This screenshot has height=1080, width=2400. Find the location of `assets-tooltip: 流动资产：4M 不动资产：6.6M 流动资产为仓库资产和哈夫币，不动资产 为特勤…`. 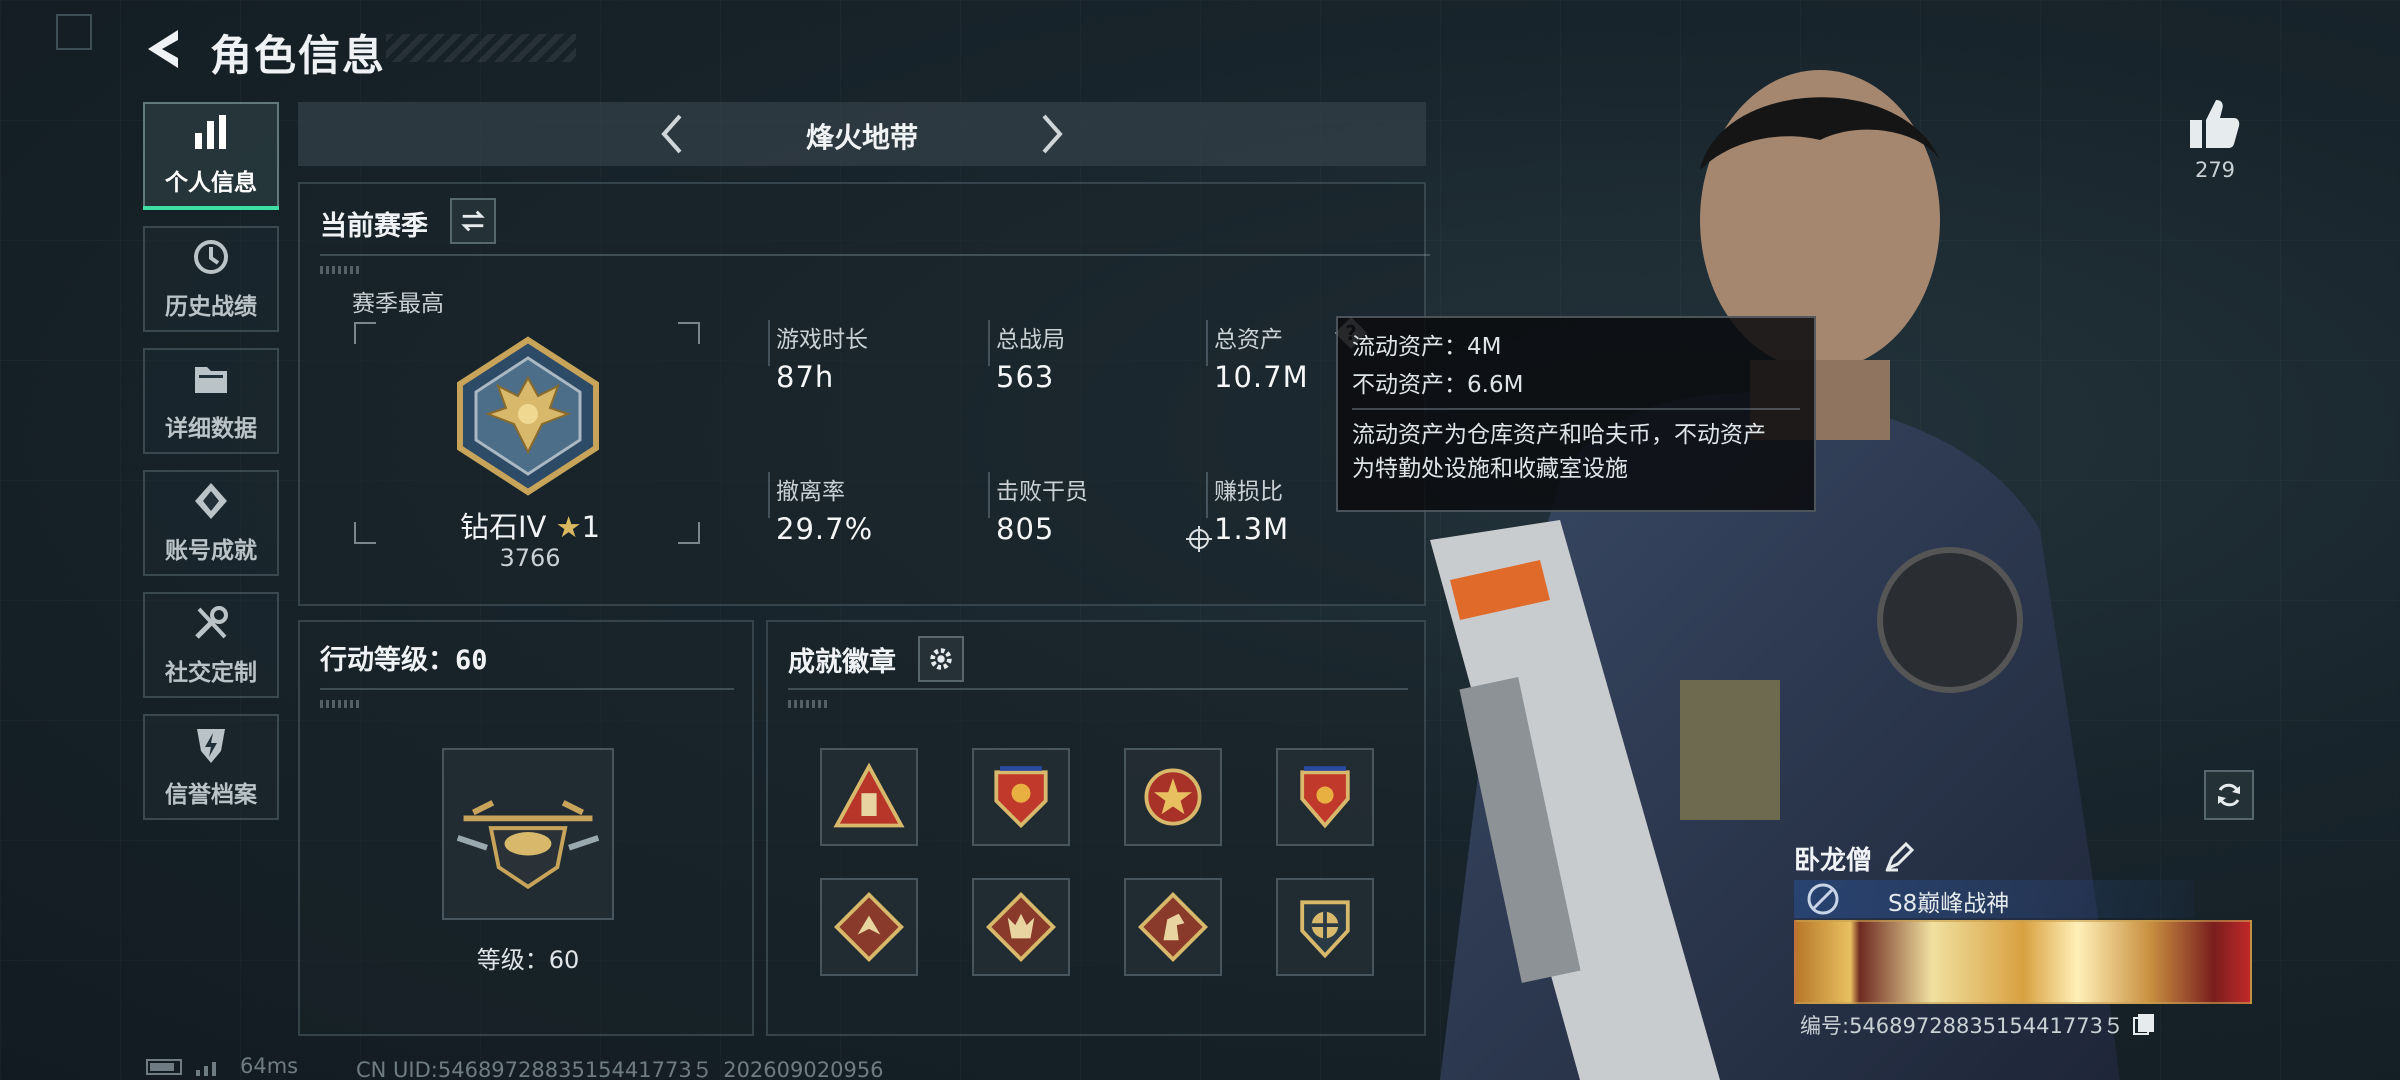

assets-tooltip: 流动资产：4M 不动资产：6.6M 流动资产为仓库资产和哈夫币，不动资产 为特勤… is located at coordinates (1576, 414).